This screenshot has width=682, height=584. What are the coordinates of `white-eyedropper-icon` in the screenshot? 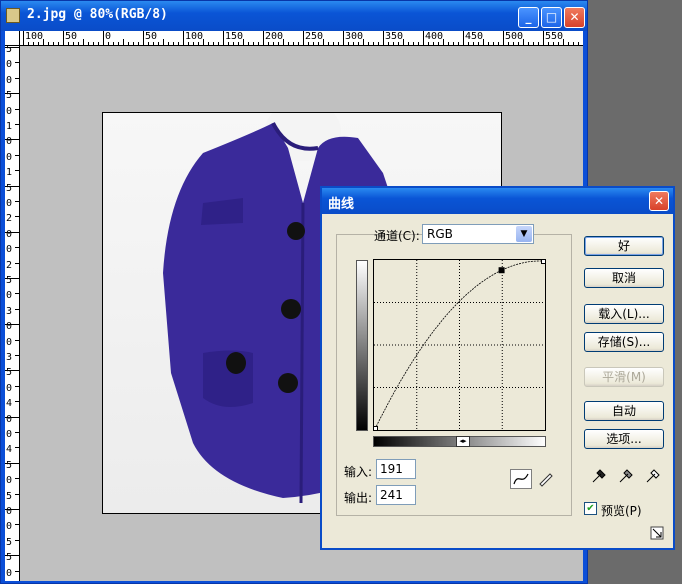 It's located at (653, 475).